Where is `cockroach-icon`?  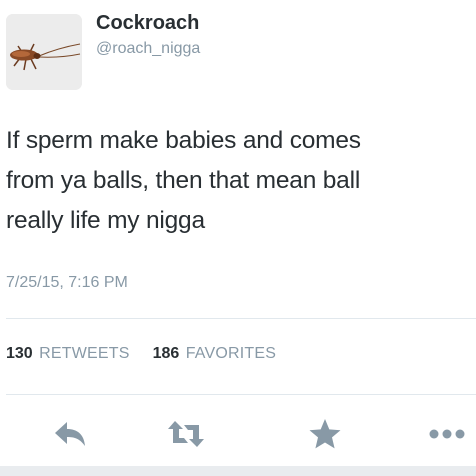
cockroach-icon is located at coordinates (44, 52).